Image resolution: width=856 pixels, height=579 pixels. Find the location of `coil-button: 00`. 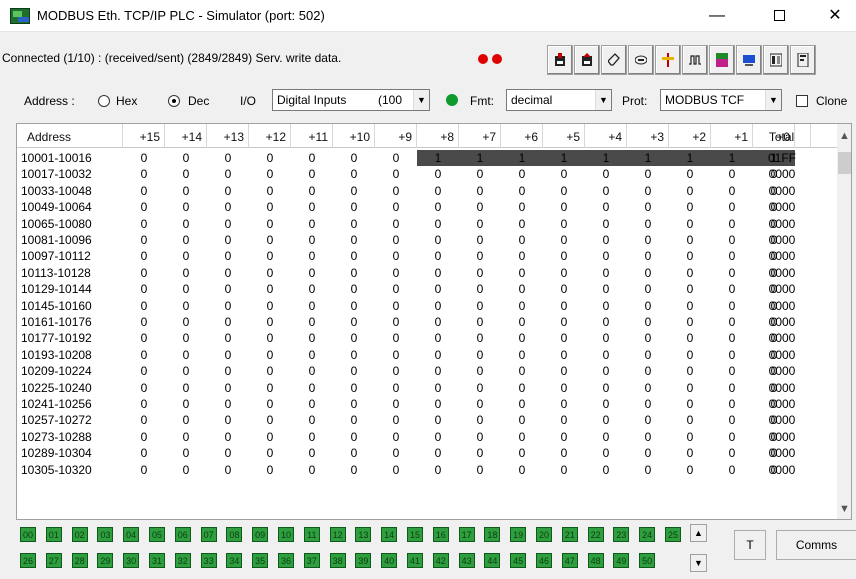

coil-button: 00 is located at coordinates (28, 534).